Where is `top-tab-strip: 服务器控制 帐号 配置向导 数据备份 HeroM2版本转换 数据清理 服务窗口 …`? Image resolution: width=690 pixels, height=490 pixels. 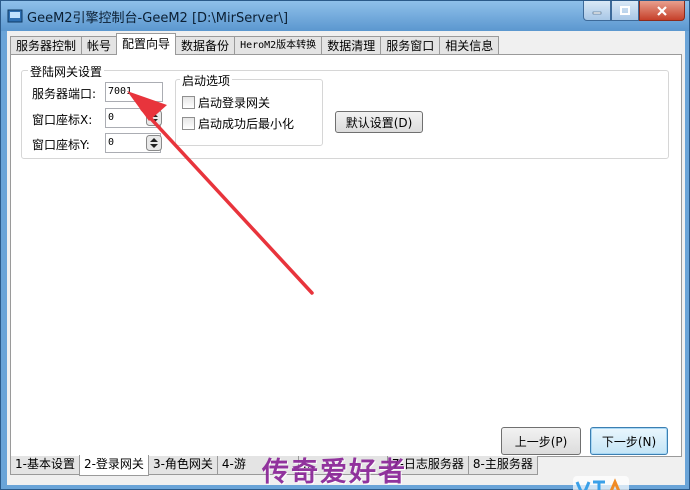 top-tab-strip: 服务器控制 帐号 配置向导 数据备份 HeroM2版本转换 数据清理 服务窗口 … is located at coordinates (255, 44).